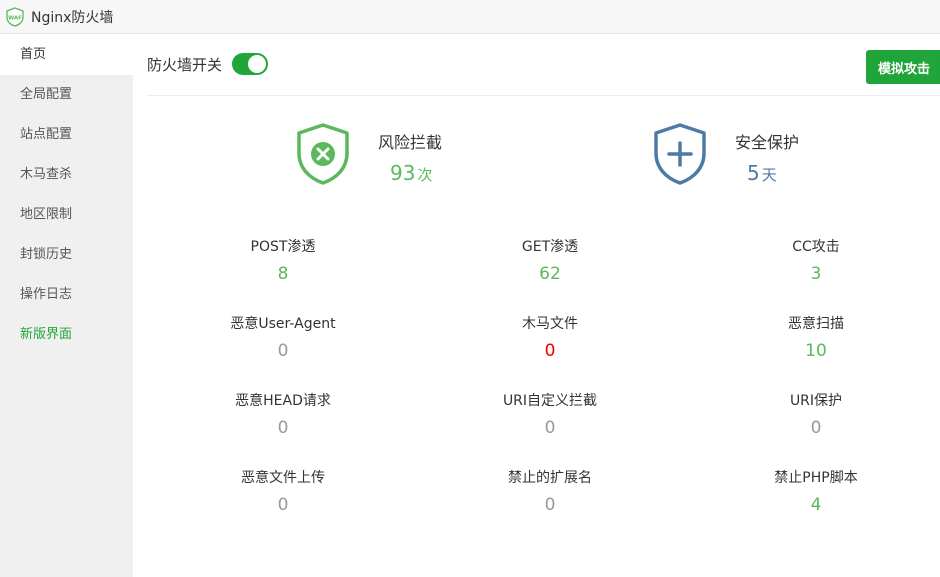  Describe the element at coordinates (283, 261) in the screenshot. I see `stat-post-penetration: POST渗透 8` at that location.